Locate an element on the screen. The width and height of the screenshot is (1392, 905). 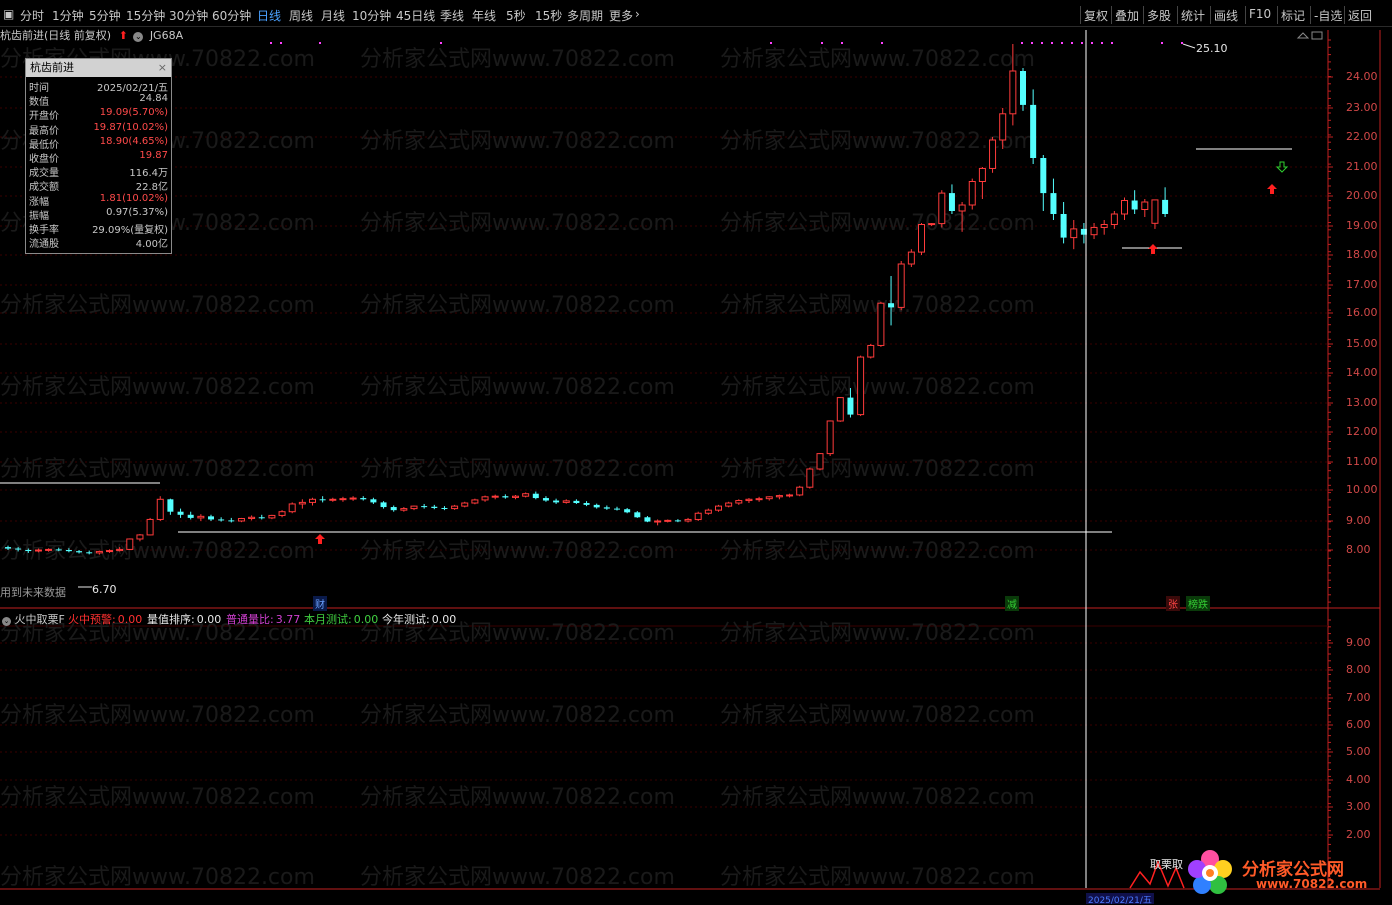
expand-icon is located at coordinates (1303, 35).